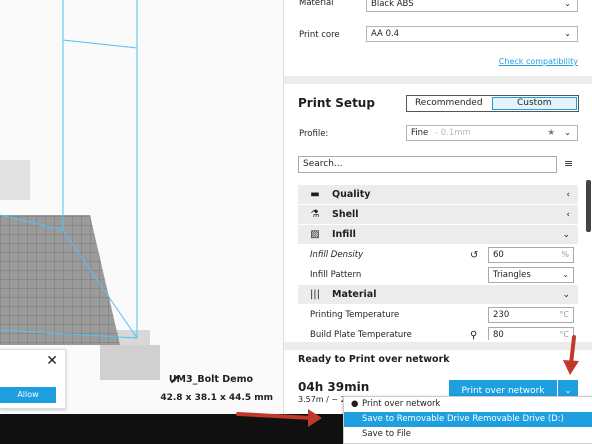  Describe the element at coordinates (438, 255) in the screenshot. I see `setting-infill-density: Infill Density ↺ 60 %` at that location.